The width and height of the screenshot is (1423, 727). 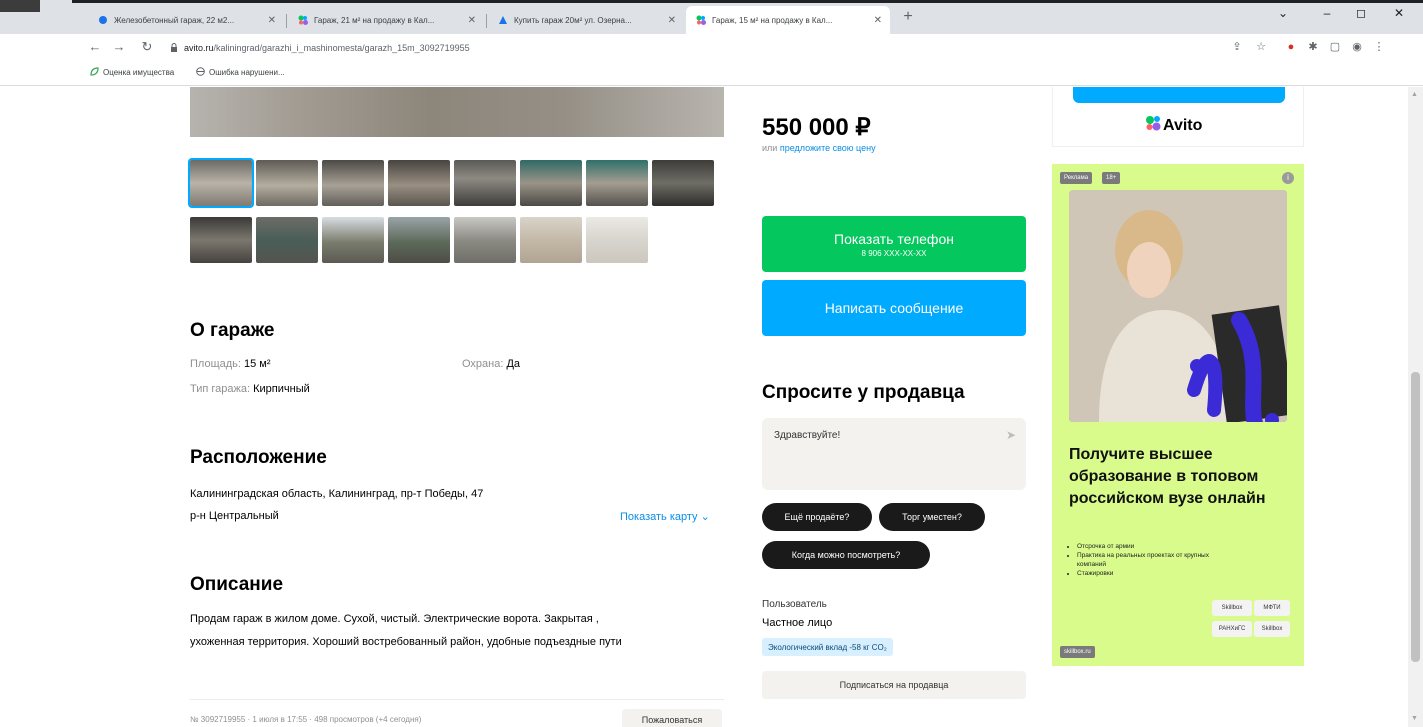 I want to click on ad-age-badge: 18+, so click(x=1111, y=178).